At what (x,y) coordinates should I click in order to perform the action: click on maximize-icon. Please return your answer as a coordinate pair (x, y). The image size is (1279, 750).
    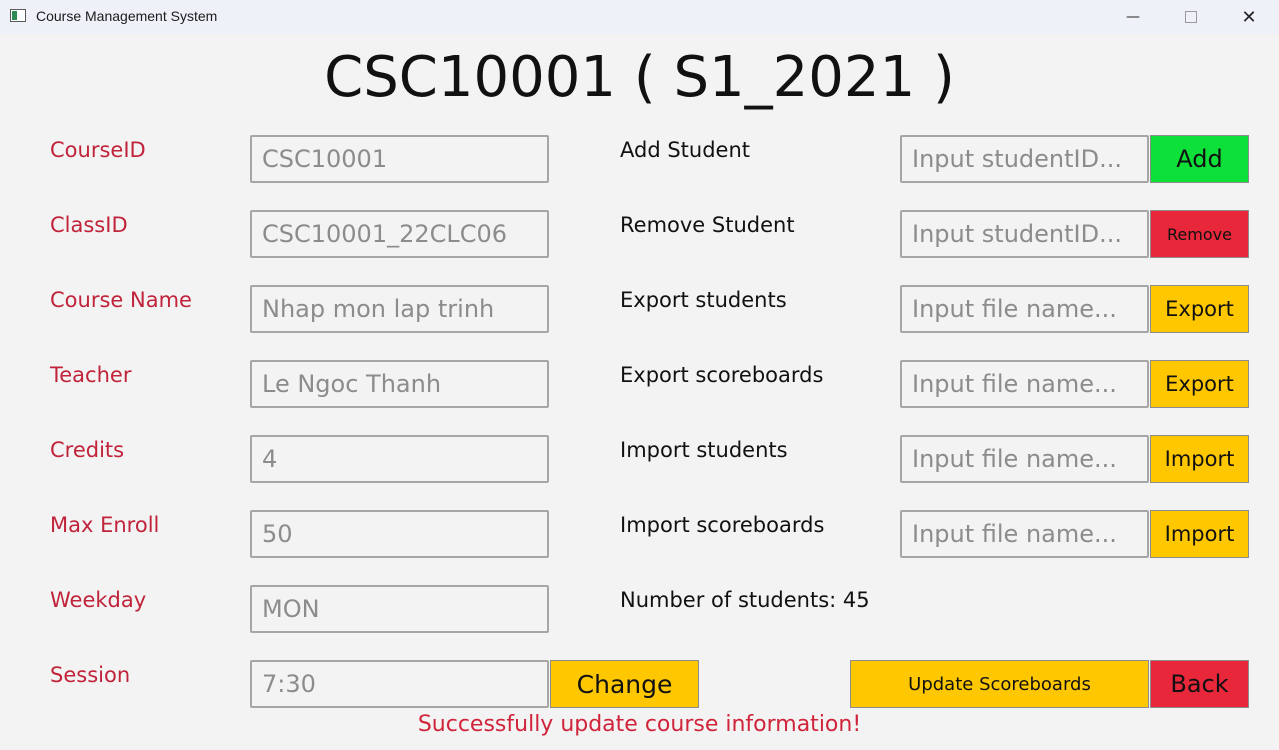
    Looking at the image, I should click on (1191, 17).